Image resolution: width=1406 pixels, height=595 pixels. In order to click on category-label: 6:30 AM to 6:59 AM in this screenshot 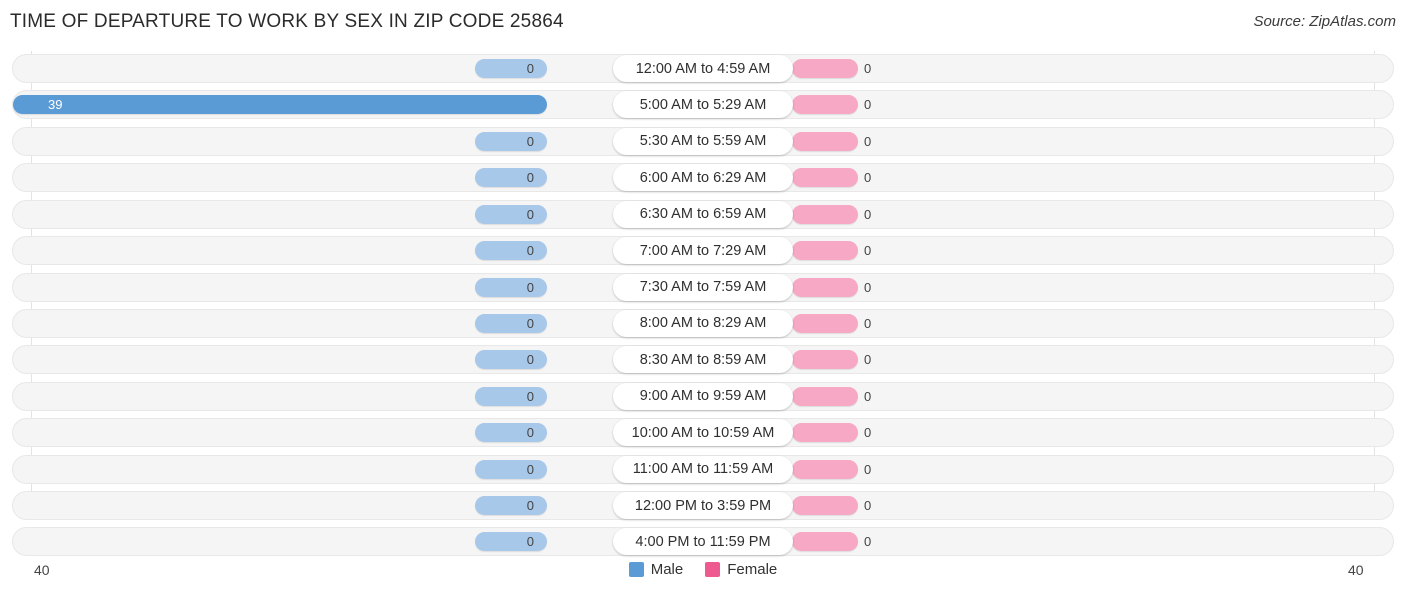, I will do `click(703, 214)`.